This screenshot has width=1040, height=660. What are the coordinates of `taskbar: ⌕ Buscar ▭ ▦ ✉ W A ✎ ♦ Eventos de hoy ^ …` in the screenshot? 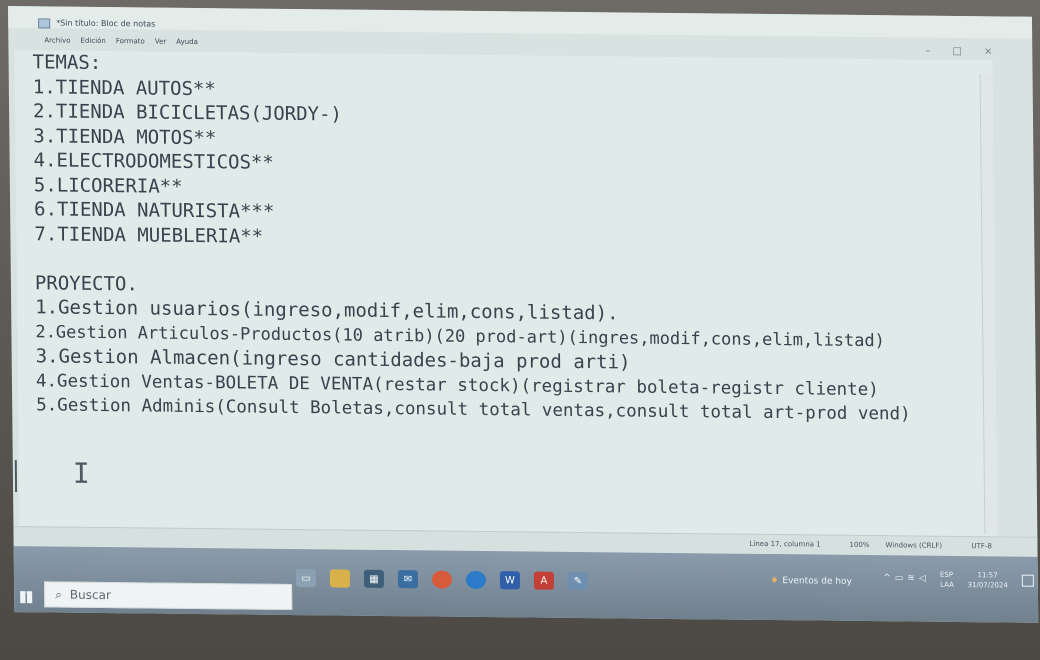 It's located at (526, 584).